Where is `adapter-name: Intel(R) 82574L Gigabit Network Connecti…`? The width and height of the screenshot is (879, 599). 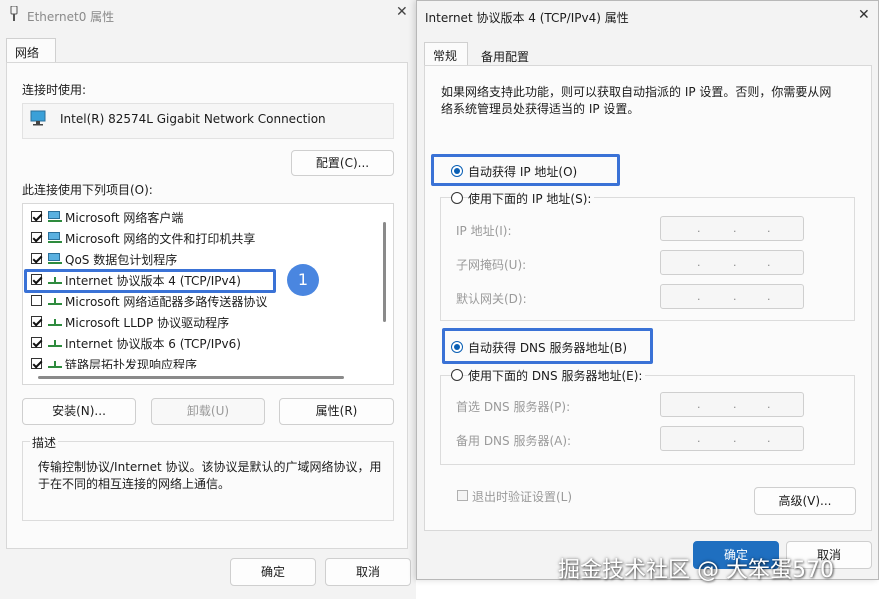 adapter-name: Intel(R) 82574L Gigabit Network Connecti… is located at coordinates (193, 119).